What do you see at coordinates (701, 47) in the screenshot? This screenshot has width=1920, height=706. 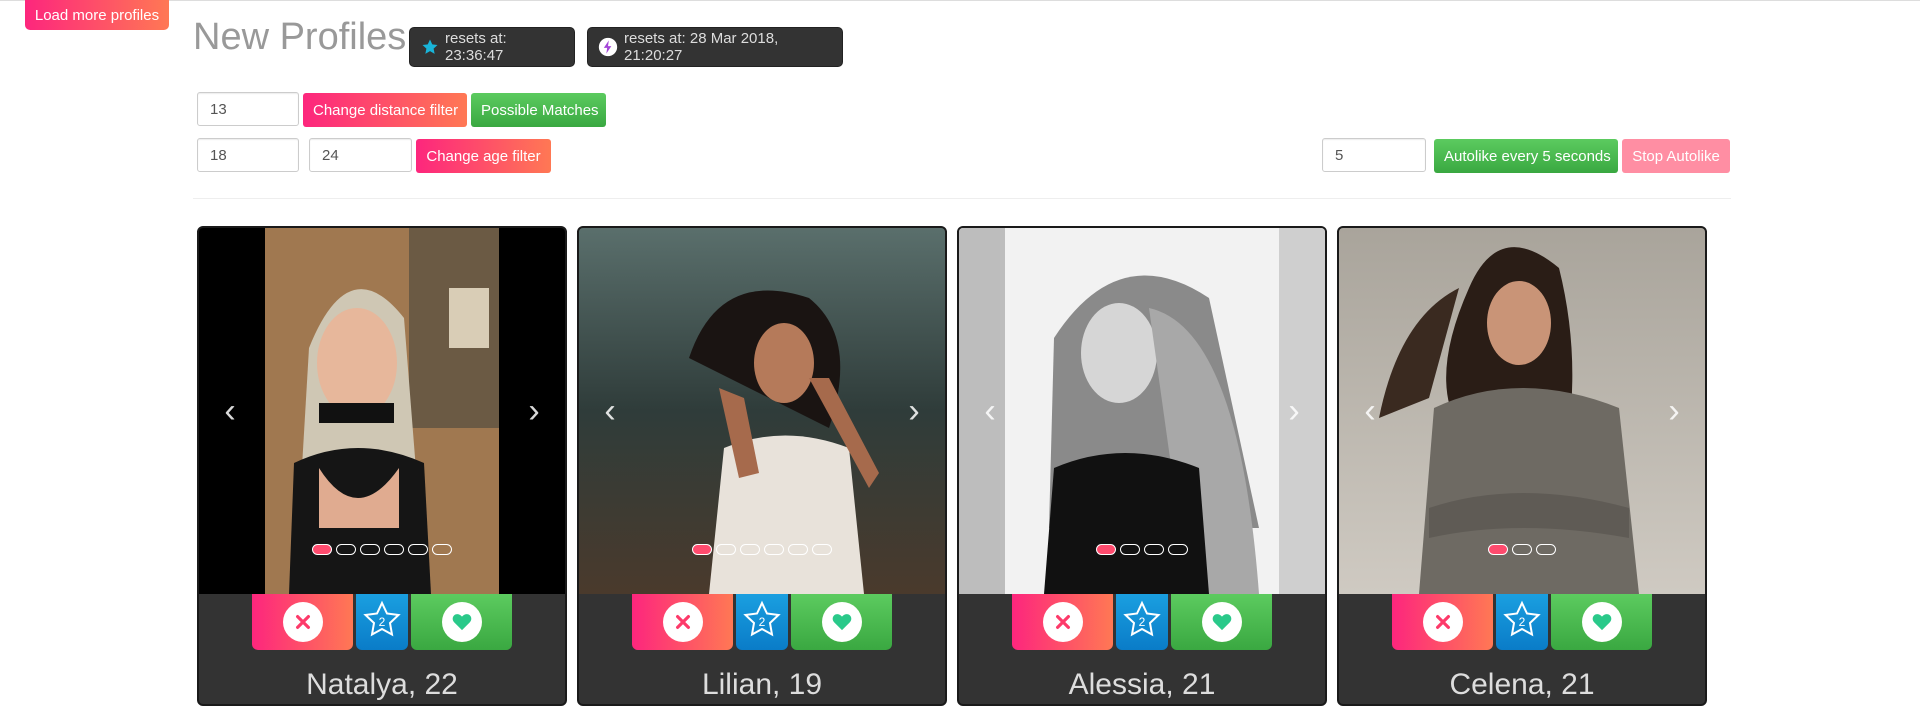 I see `boost-reset-text: resets at: 28 Mar 2018, 21:20:27` at bounding box center [701, 47].